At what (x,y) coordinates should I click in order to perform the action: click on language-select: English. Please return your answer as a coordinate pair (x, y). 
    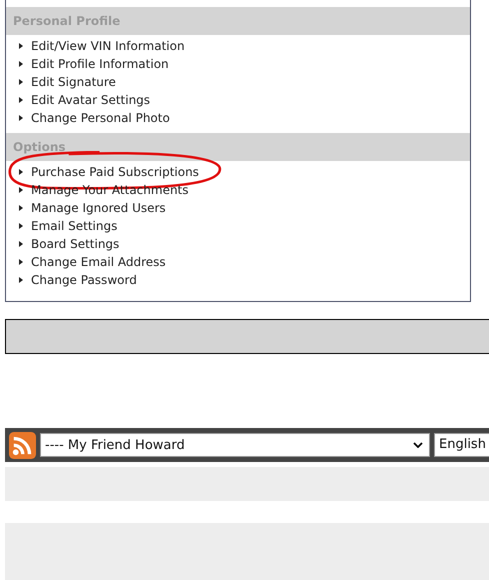
    Looking at the image, I should click on (461, 445).